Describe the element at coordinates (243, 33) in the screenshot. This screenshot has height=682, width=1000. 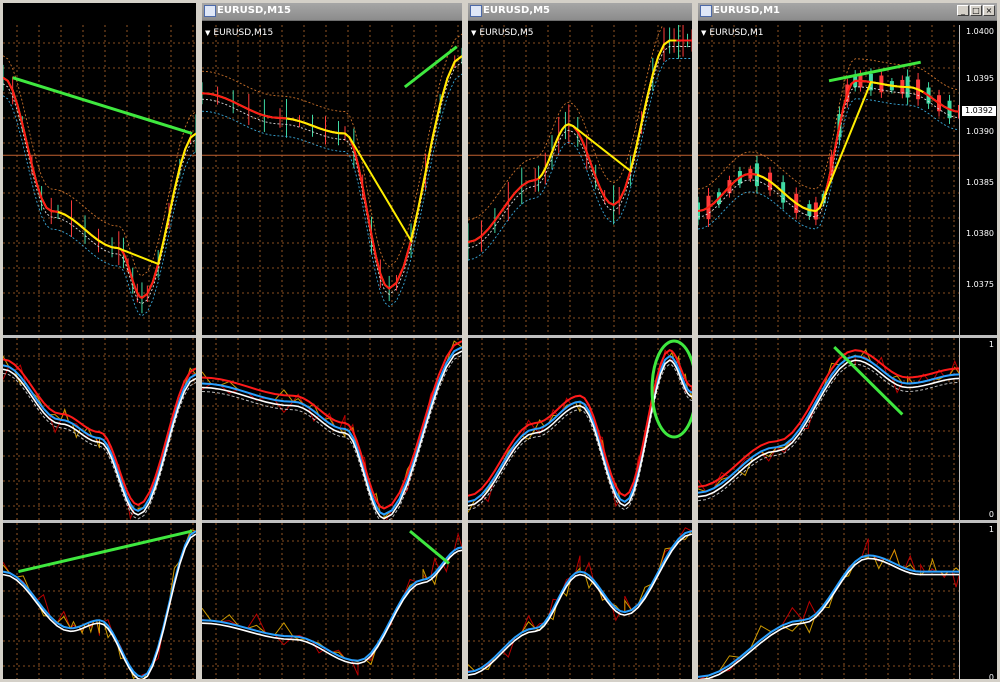
I see `chart-label-text: EURUSD,M15` at that location.